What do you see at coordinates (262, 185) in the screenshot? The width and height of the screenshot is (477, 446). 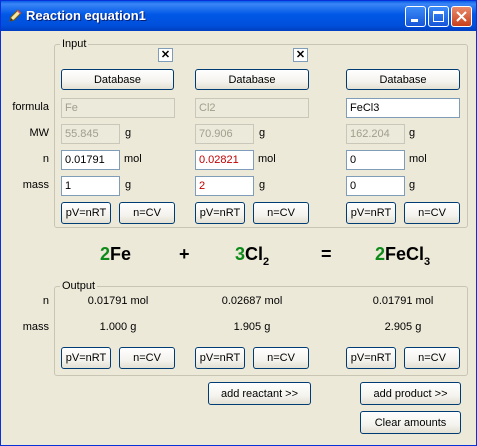 I see `mass-unit-2: g` at bounding box center [262, 185].